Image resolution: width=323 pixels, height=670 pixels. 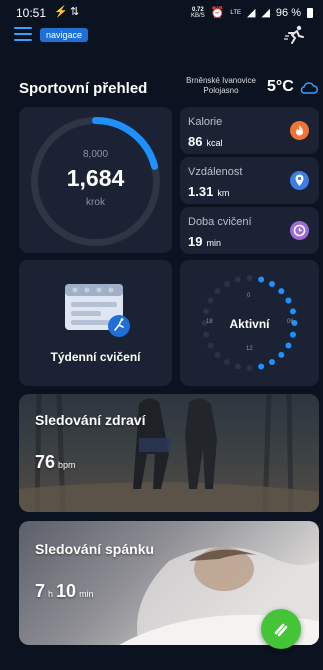 What do you see at coordinates (23, 34) in the screenshot?
I see `hamburger-menu-icon` at bounding box center [23, 34].